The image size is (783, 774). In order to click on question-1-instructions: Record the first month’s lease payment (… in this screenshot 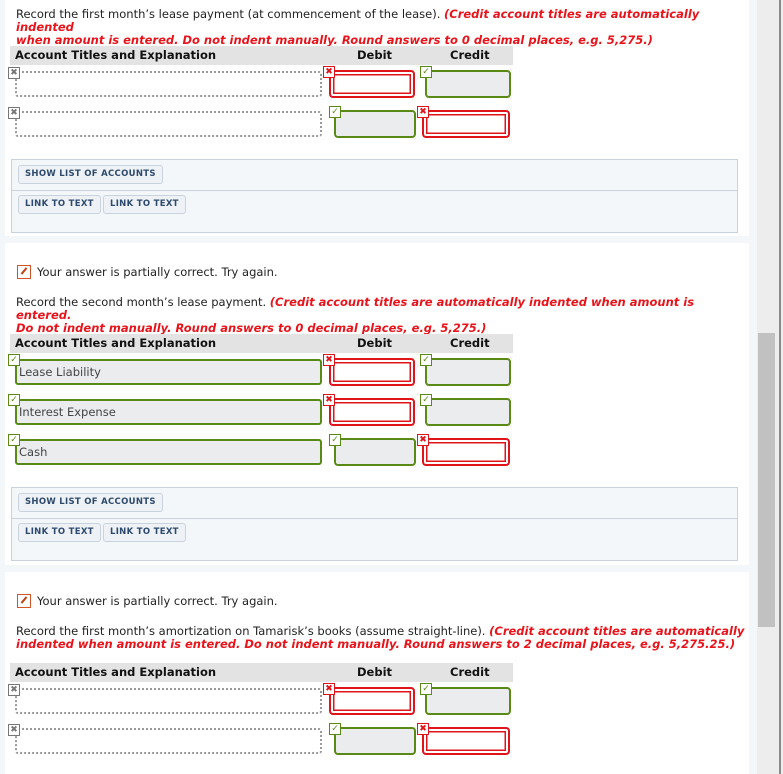, I will do `click(381, 27)`.